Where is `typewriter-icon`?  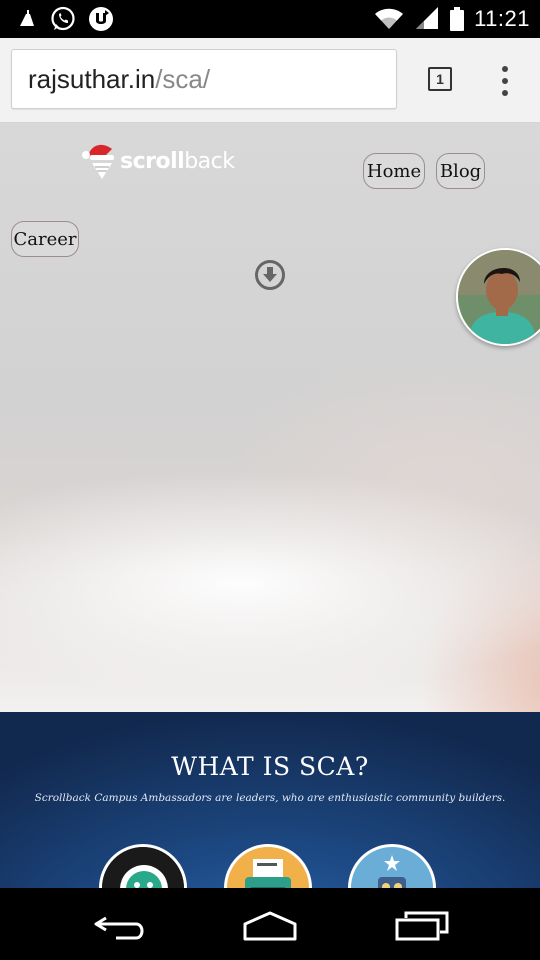 typewriter-icon is located at coordinates (268, 866).